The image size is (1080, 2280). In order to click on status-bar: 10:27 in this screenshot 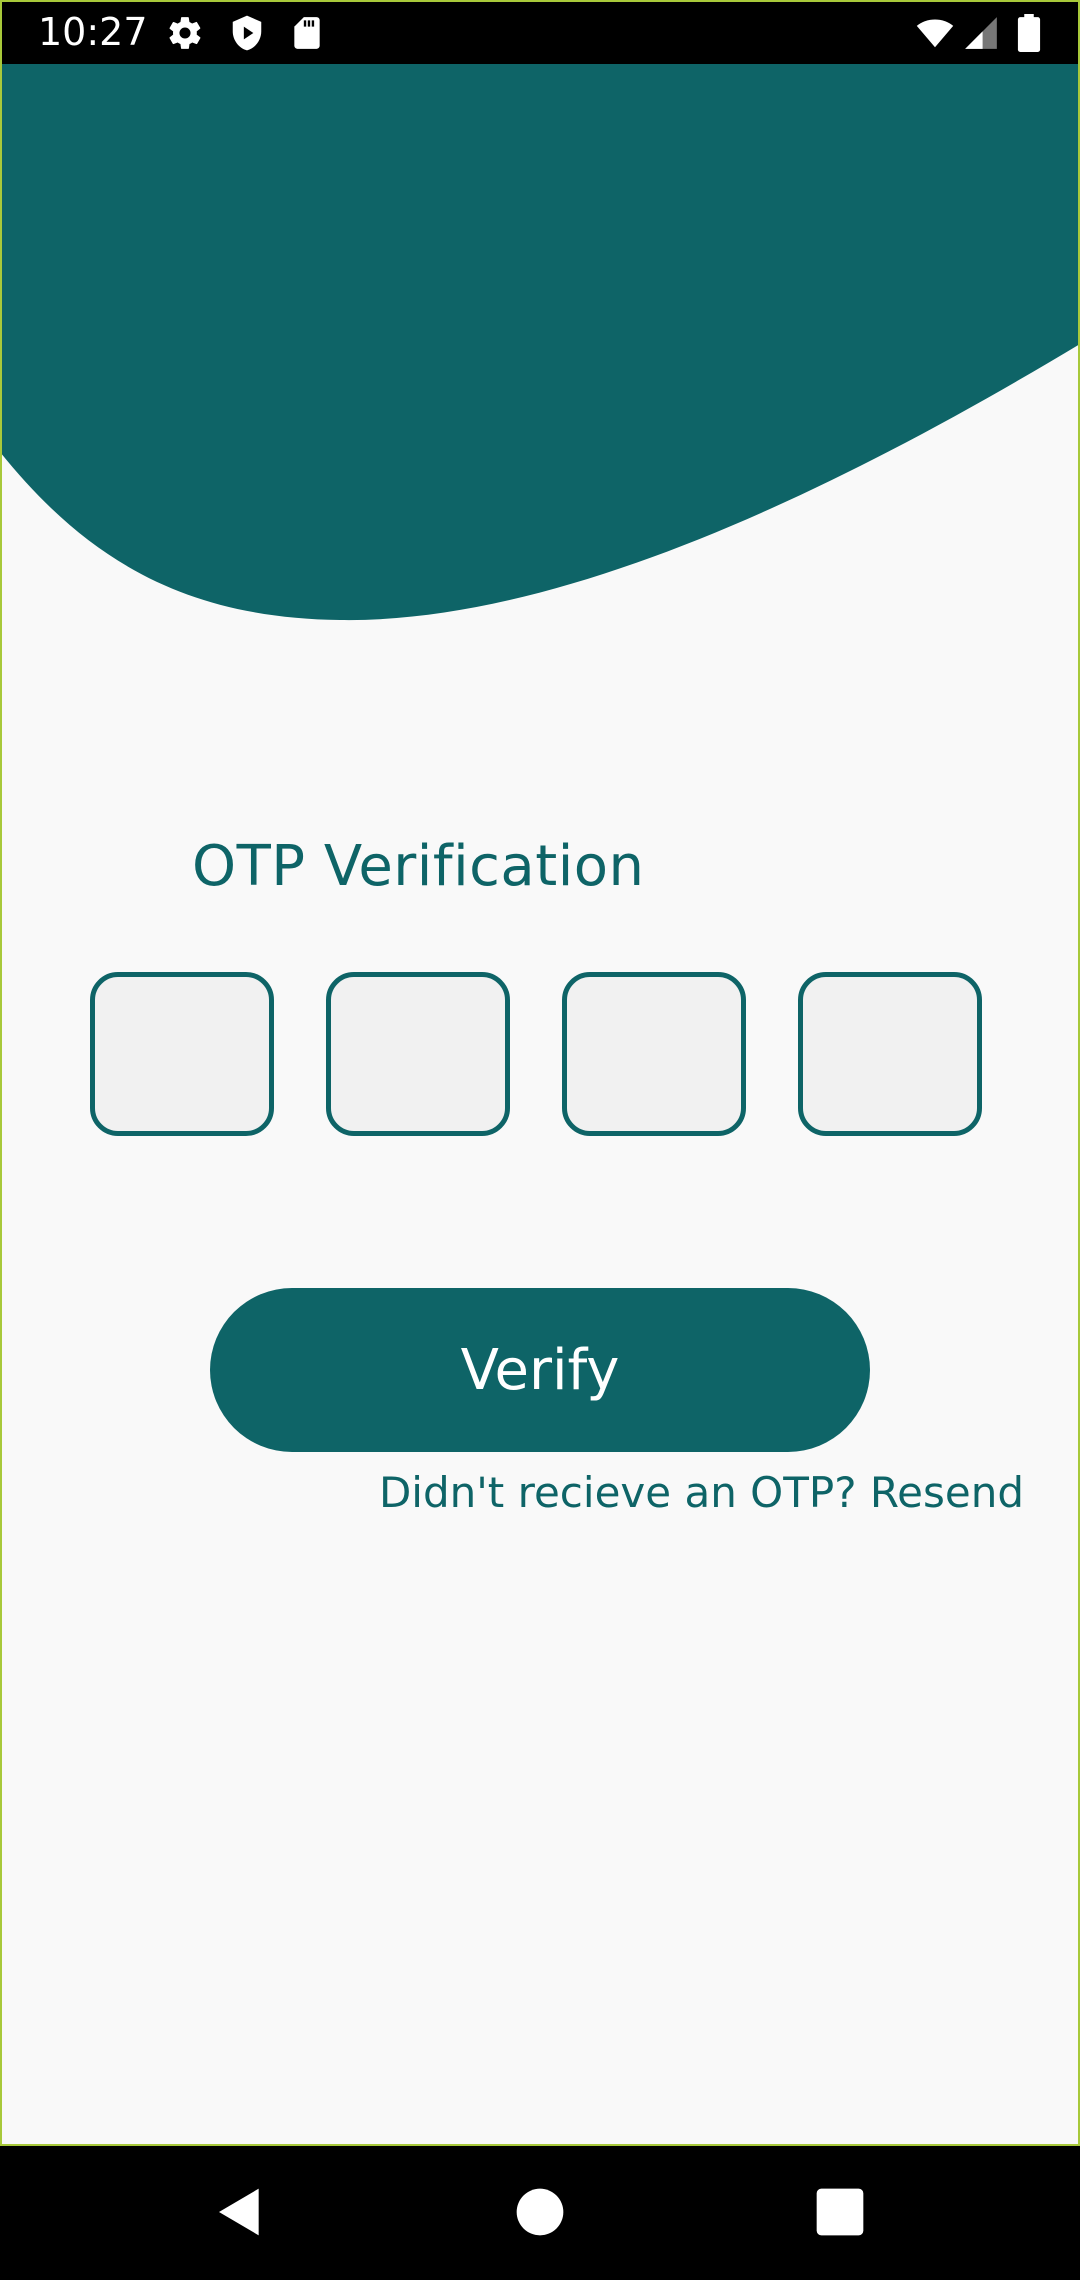, I will do `click(540, 32)`.